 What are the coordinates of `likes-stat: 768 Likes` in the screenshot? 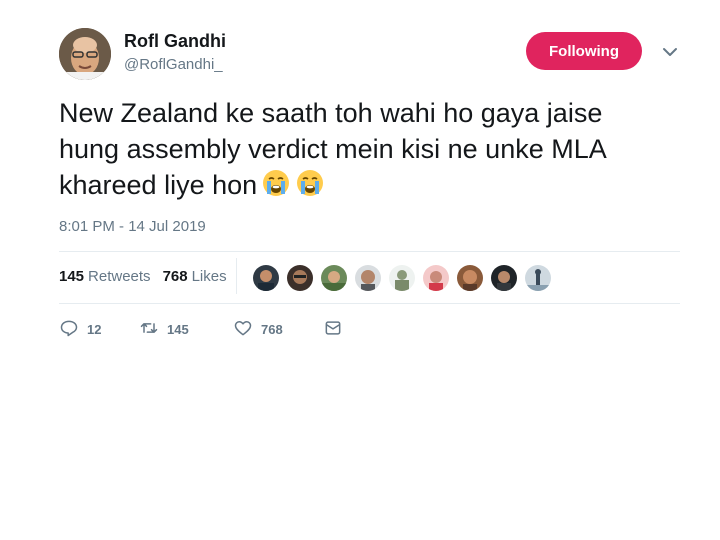 It's located at (195, 276).